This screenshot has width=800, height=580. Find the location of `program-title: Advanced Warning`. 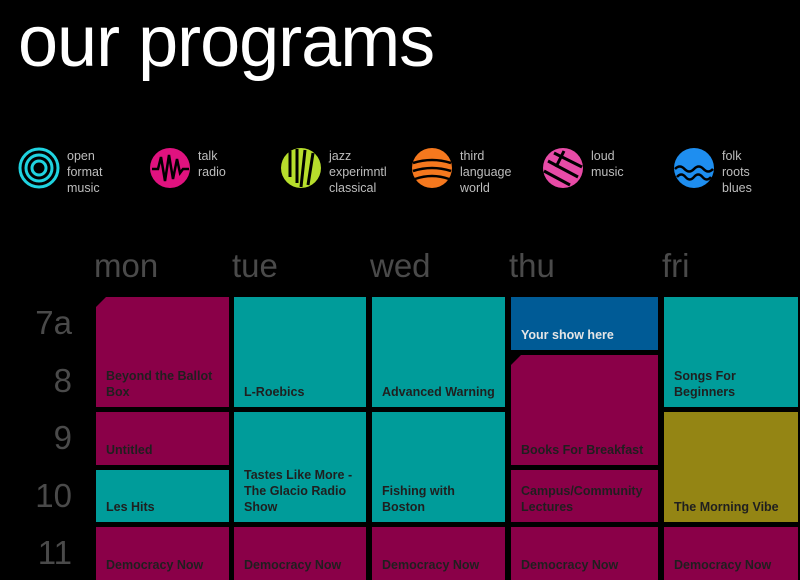

program-title: Advanced Warning is located at coordinates (438, 392).